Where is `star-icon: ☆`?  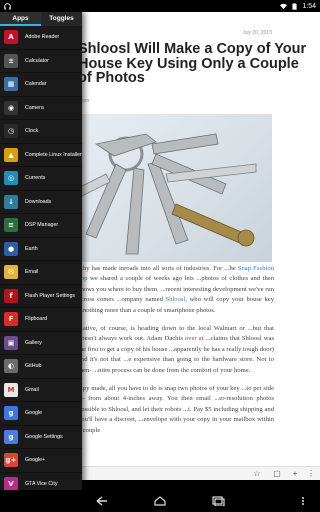
star-icon: ☆ is located at coordinates (257, 474).